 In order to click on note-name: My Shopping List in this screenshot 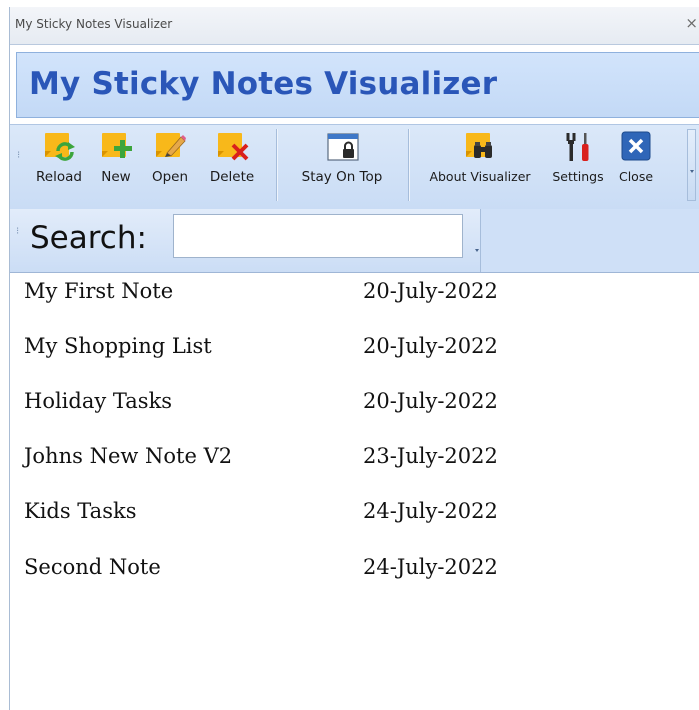, I will do `click(118, 346)`.